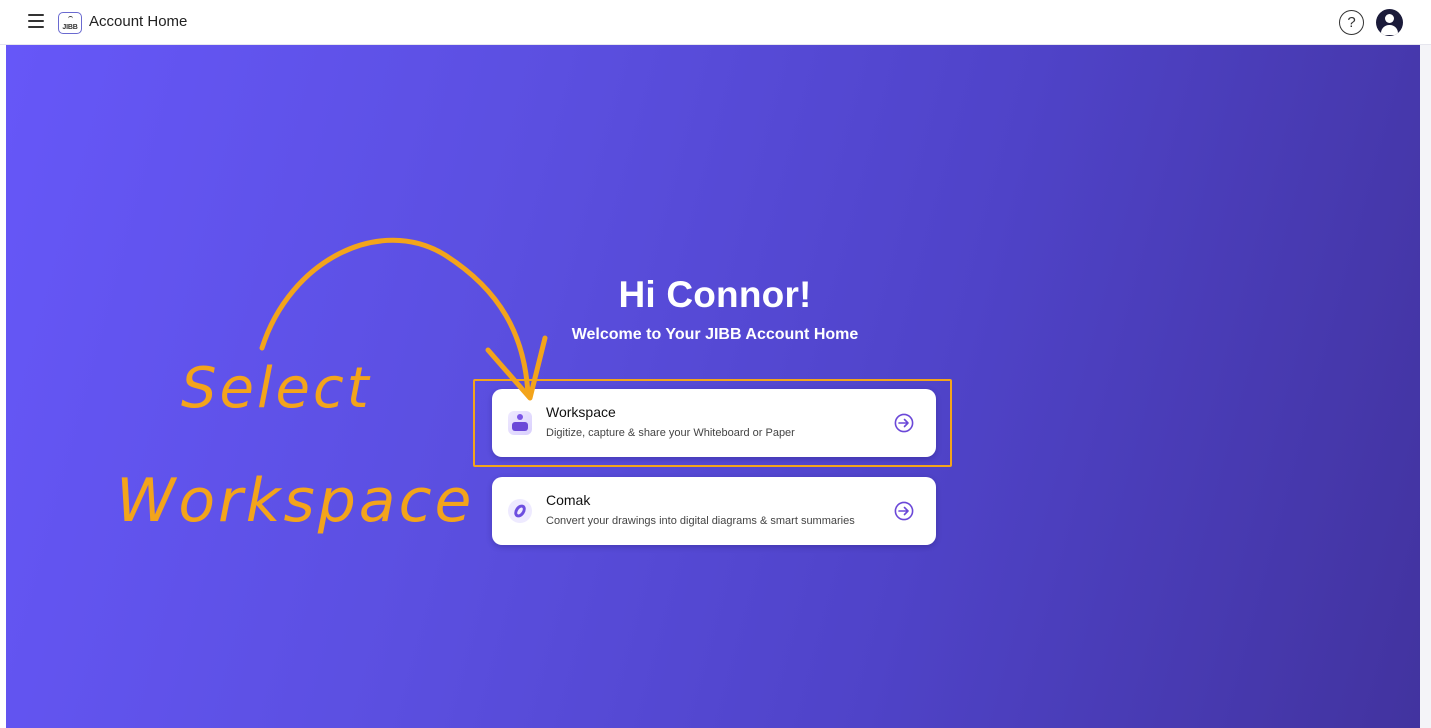 This screenshot has width=1431, height=728. Describe the element at coordinates (276, 388) in the screenshot. I see `annotation-select-text: Select` at that location.